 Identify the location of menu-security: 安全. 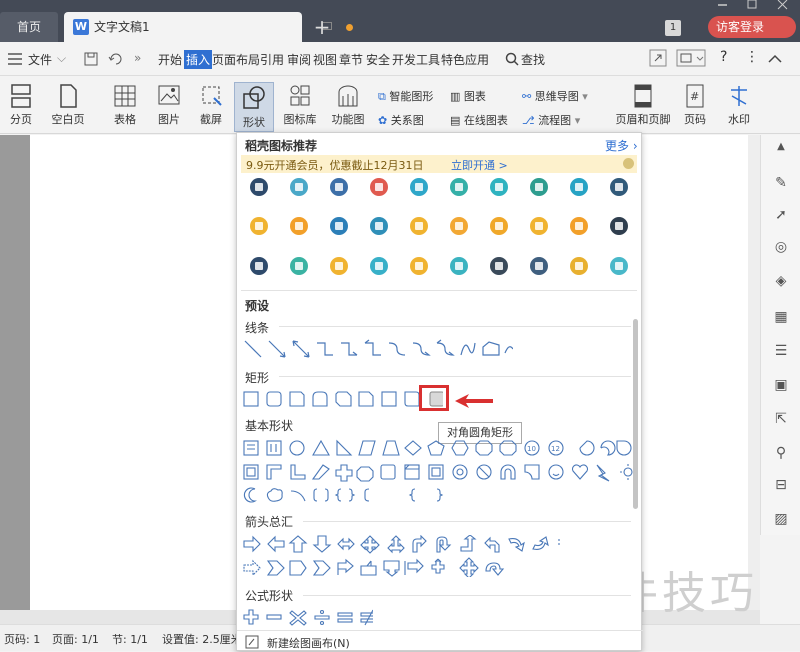
(378, 59).